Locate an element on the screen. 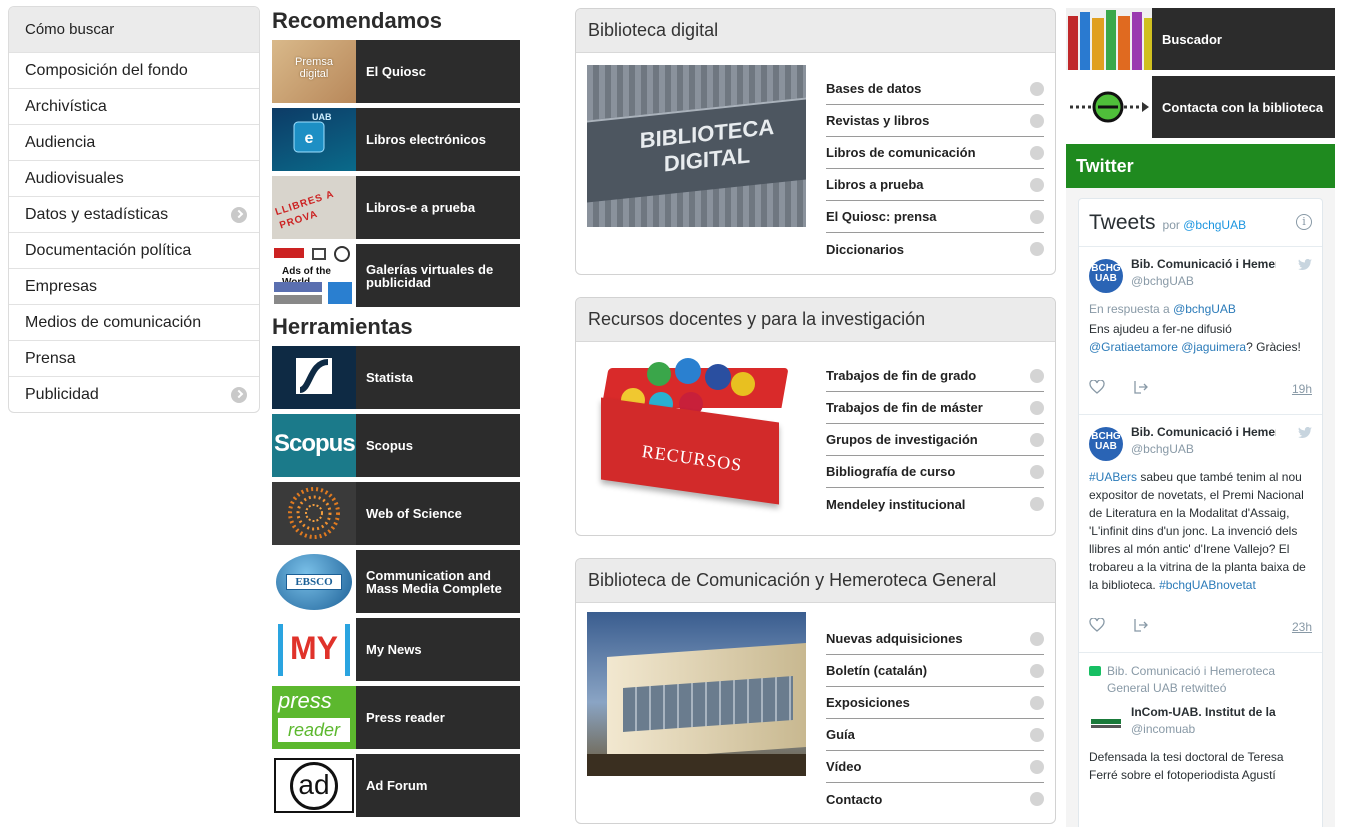 The height and width of the screenshot is (827, 1361). link-bases-de-datos: Bases de datos is located at coordinates (935, 89).